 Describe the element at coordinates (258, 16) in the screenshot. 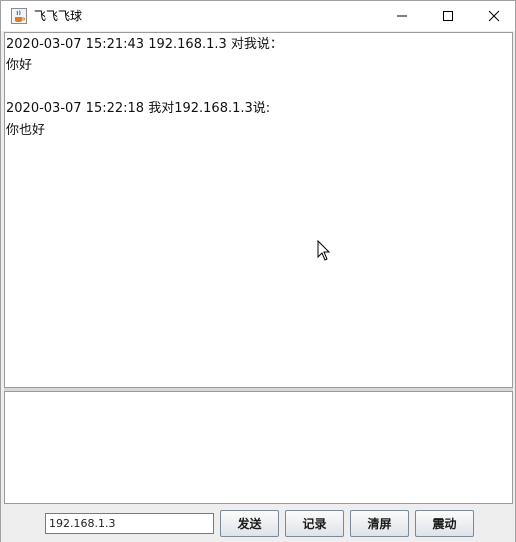

I see `title-bar: 飞飞飞球` at that location.